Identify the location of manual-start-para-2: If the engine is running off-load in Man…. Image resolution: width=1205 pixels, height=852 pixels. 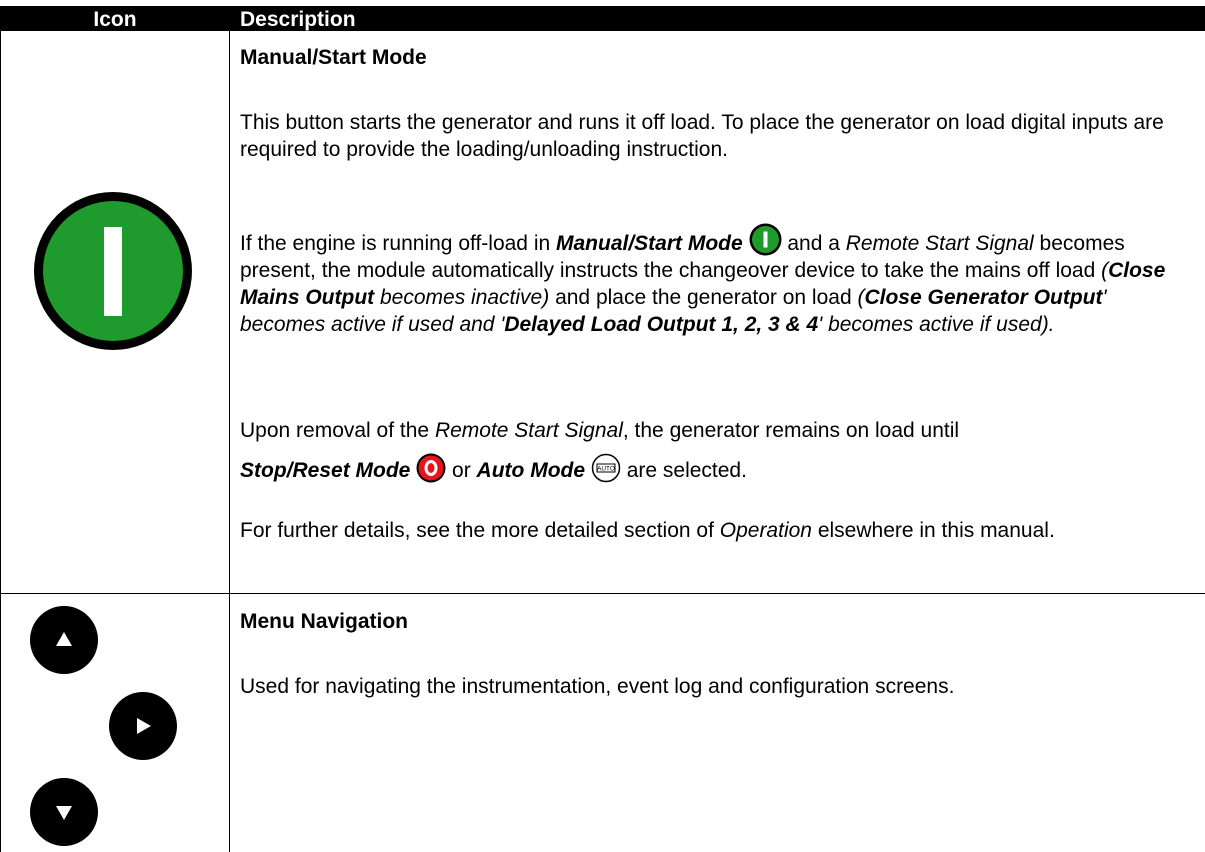
(715, 280).